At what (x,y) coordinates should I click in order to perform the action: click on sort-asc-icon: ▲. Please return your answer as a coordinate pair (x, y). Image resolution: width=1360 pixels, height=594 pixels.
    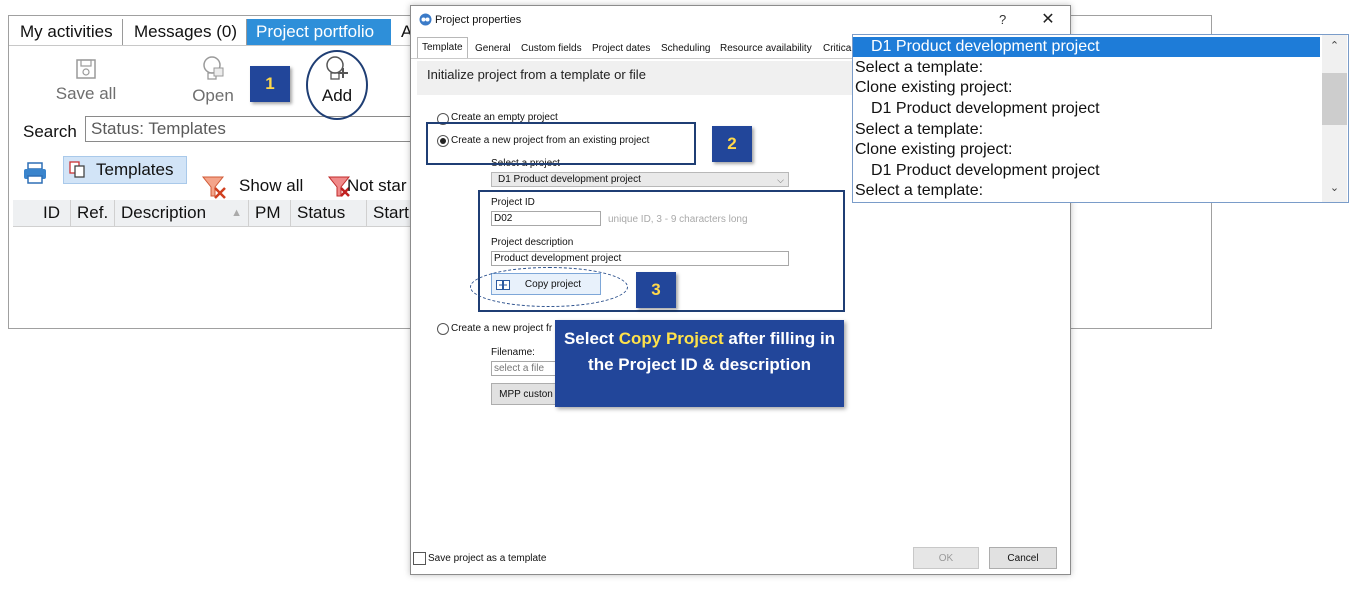
    Looking at the image, I should click on (236, 213).